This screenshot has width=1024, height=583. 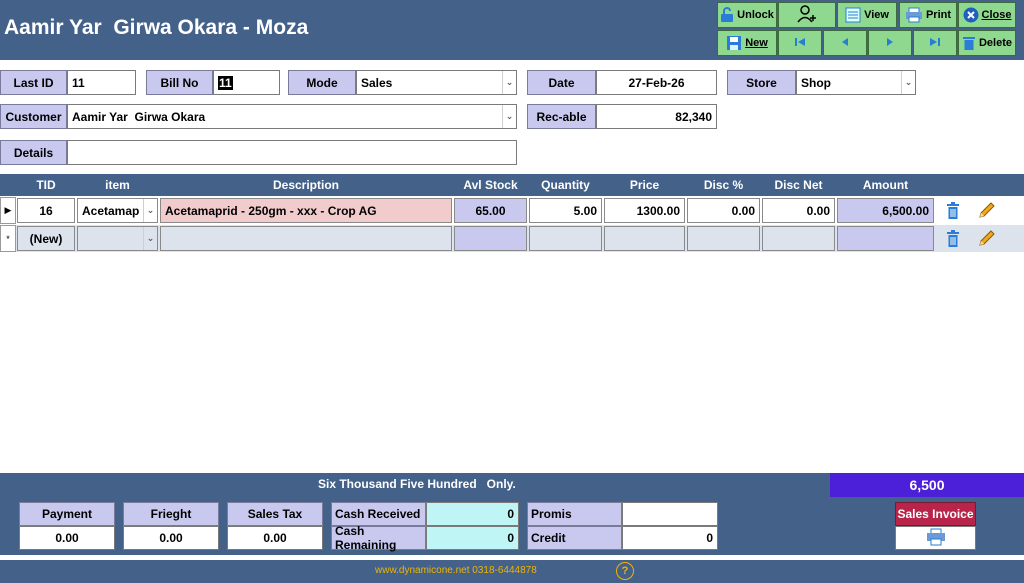 What do you see at coordinates (798, 238) in the screenshot?
I see `new-row-disc-net` at bounding box center [798, 238].